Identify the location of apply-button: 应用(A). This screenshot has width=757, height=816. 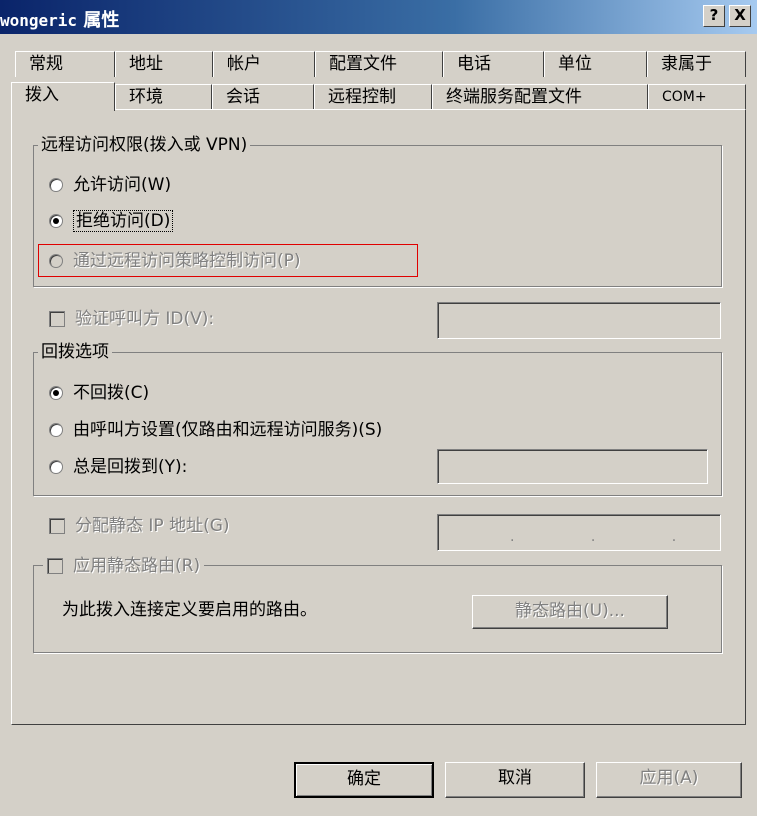
(669, 780).